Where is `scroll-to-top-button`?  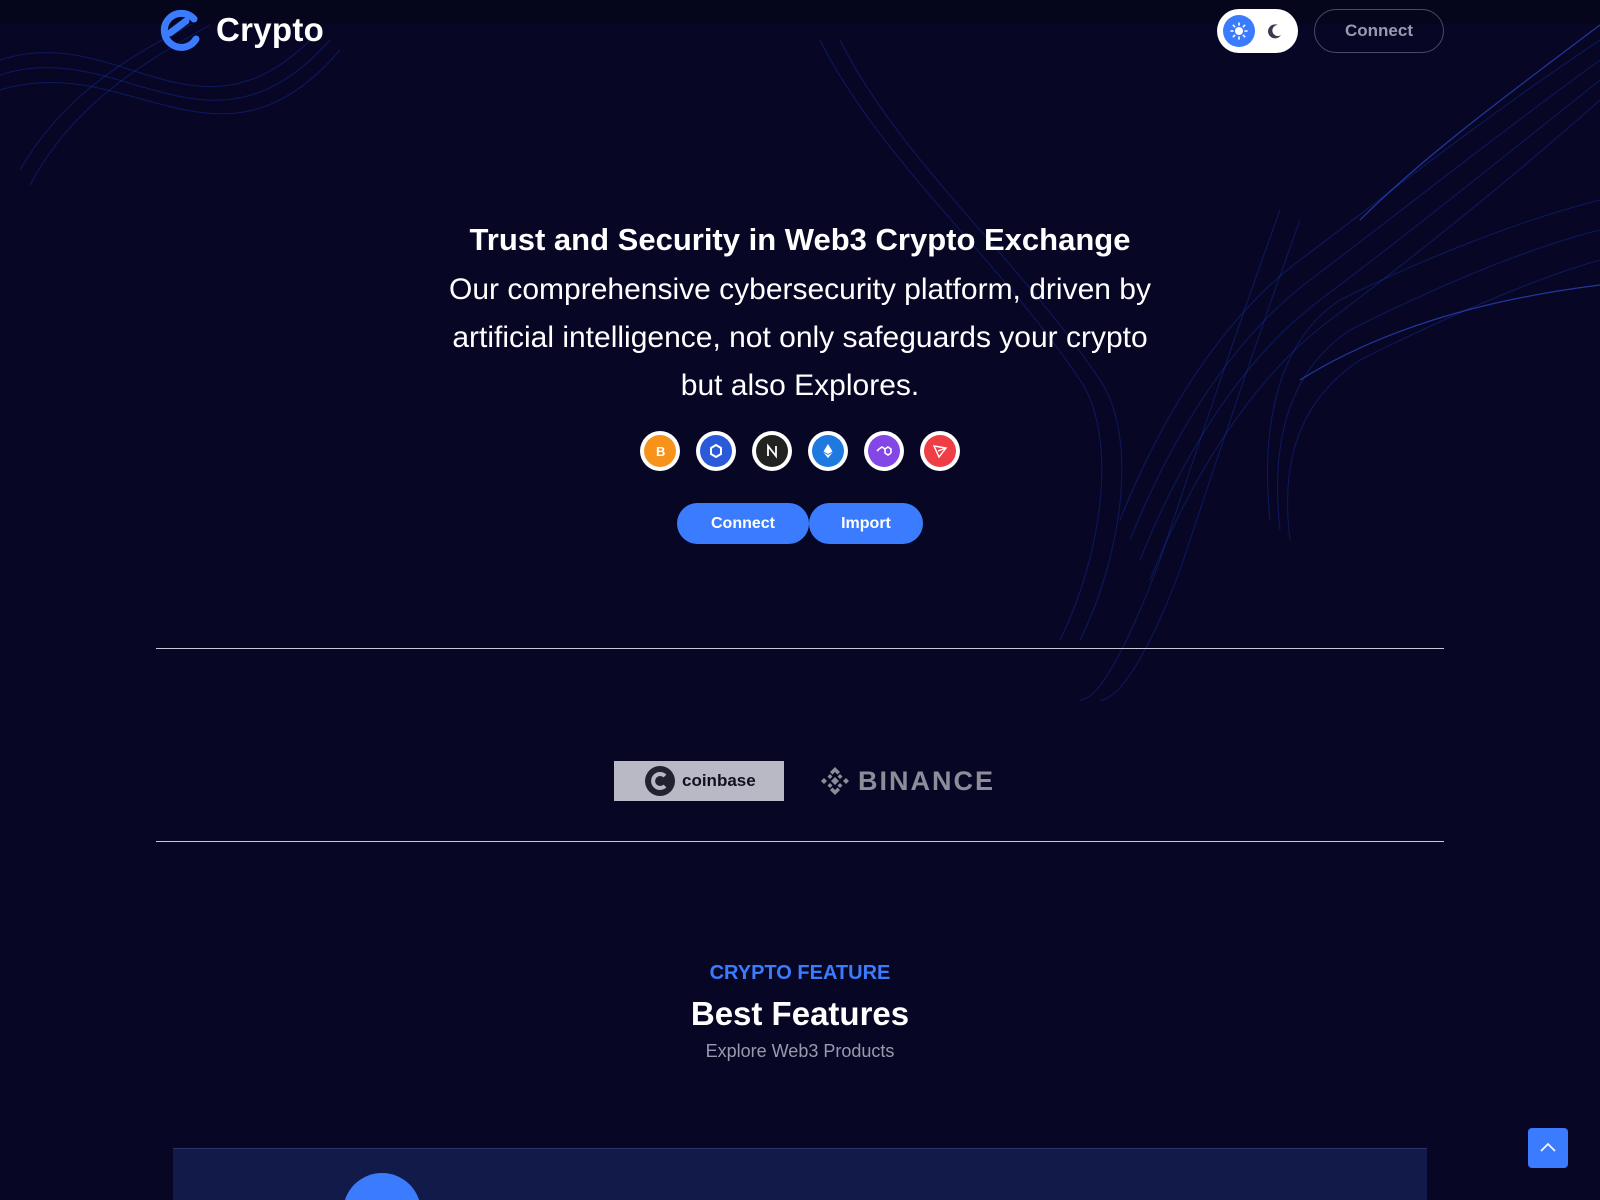 scroll-to-top-button is located at coordinates (1548, 1148).